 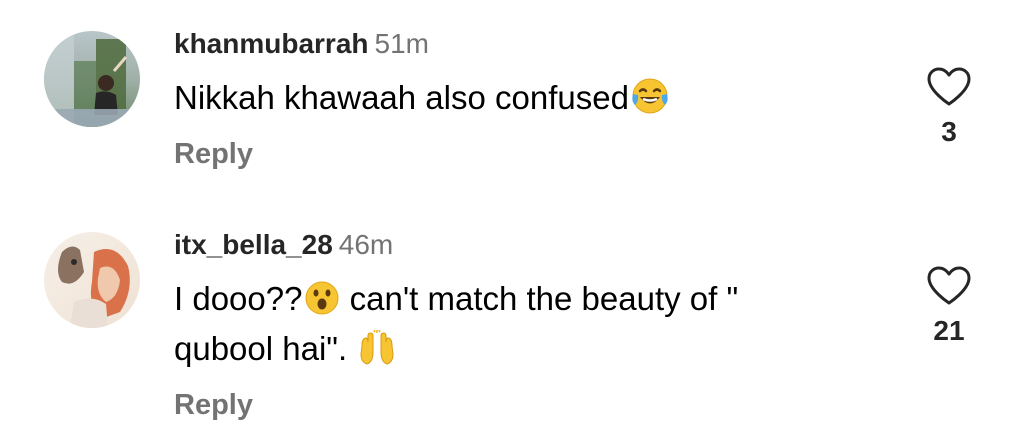 What do you see at coordinates (401, 97) in the screenshot?
I see `comment-text-content: Nikkah khawaah also confused` at bounding box center [401, 97].